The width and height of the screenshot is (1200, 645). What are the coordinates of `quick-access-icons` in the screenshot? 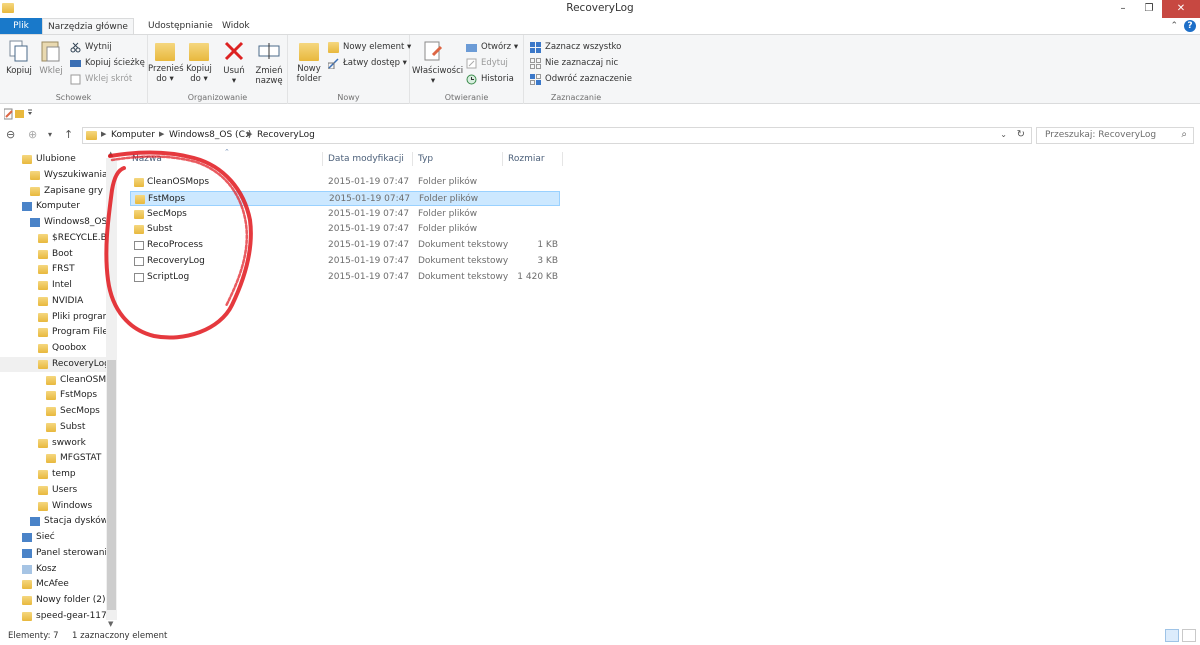 It's located at (19, 114).